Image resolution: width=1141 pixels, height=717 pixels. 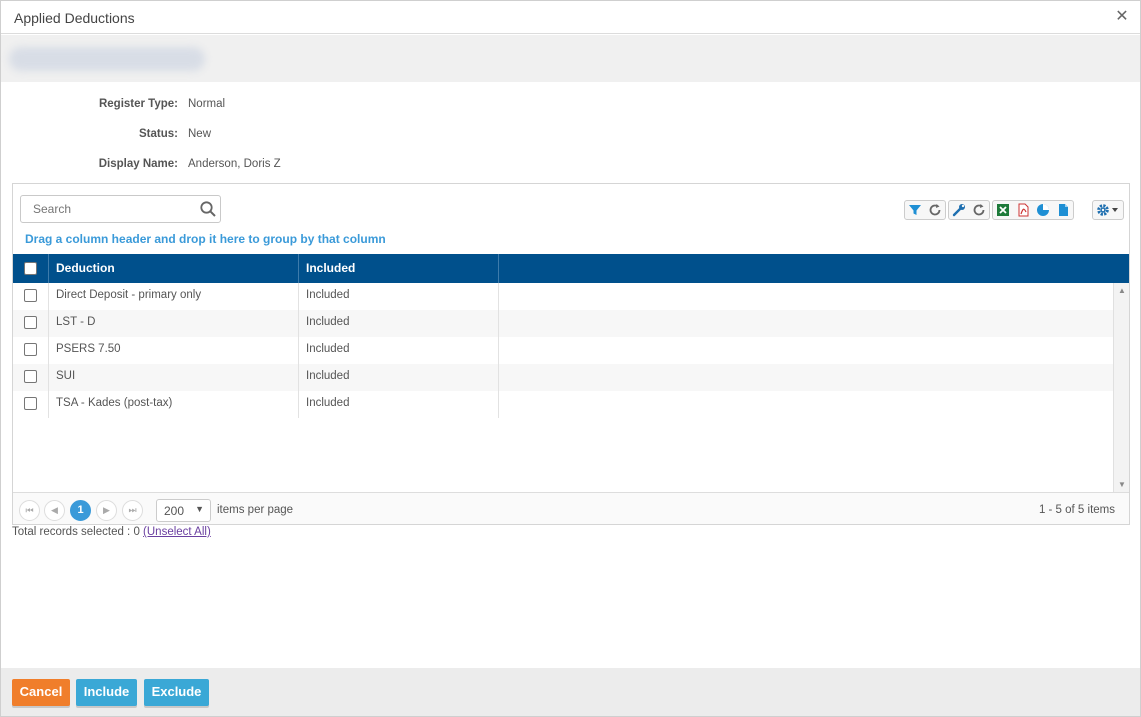 What do you see at coordinates (114, 403) in the screenshot?
I see `deduction-cell: TSA - Kades (post-tax)` at bounding box center [114, 403].